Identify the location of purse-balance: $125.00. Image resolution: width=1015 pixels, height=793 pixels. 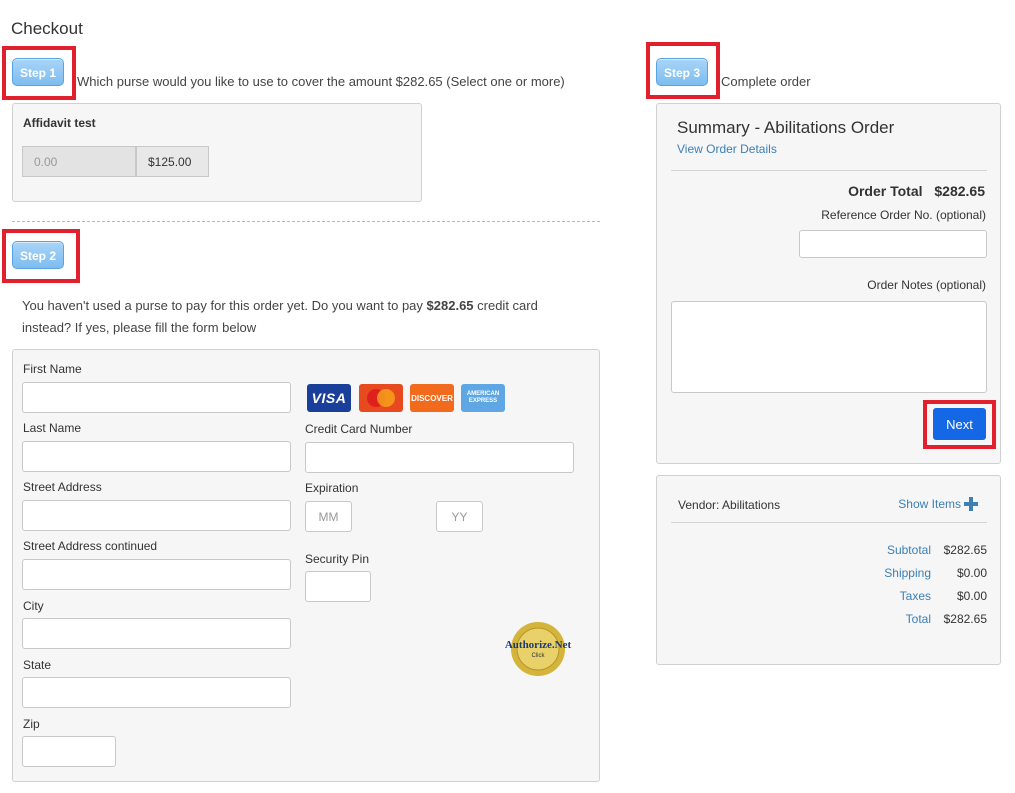
(172, 161).